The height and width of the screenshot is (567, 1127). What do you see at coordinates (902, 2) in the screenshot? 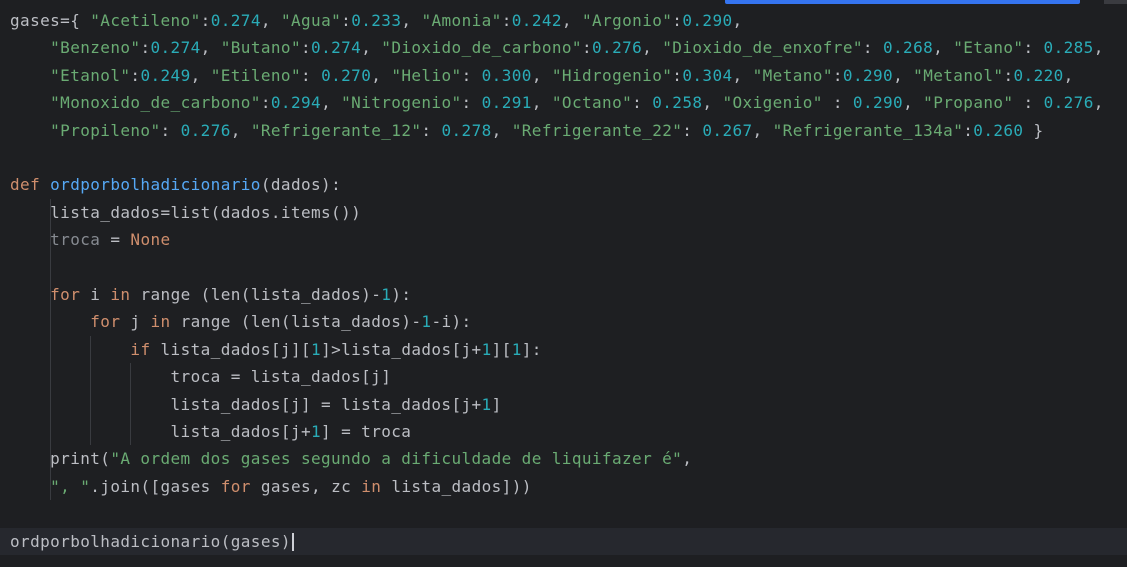
I see `active-tab-indicator` at bounding box center [902, 2].